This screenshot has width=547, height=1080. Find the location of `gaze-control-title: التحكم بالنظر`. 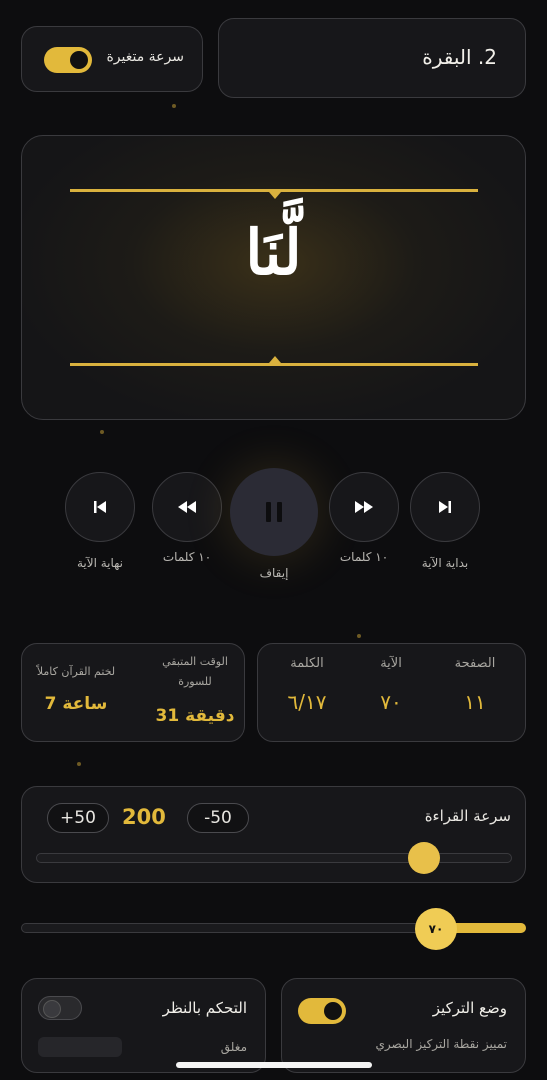

gaze-control-title: التحكم بالنظر is located at coordinates (204, 1008).